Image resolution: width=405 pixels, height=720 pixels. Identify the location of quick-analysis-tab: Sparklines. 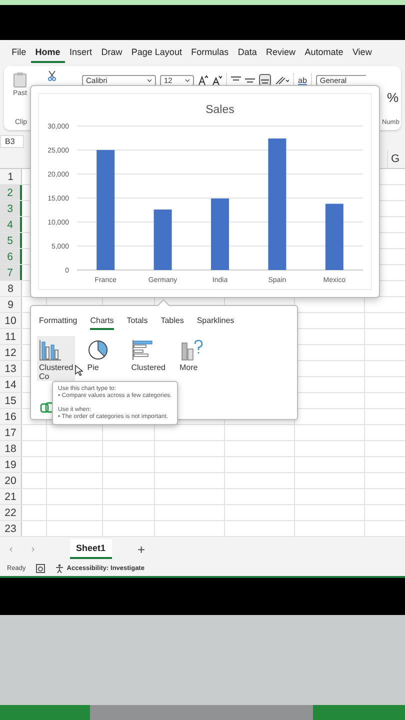
(215, 322).